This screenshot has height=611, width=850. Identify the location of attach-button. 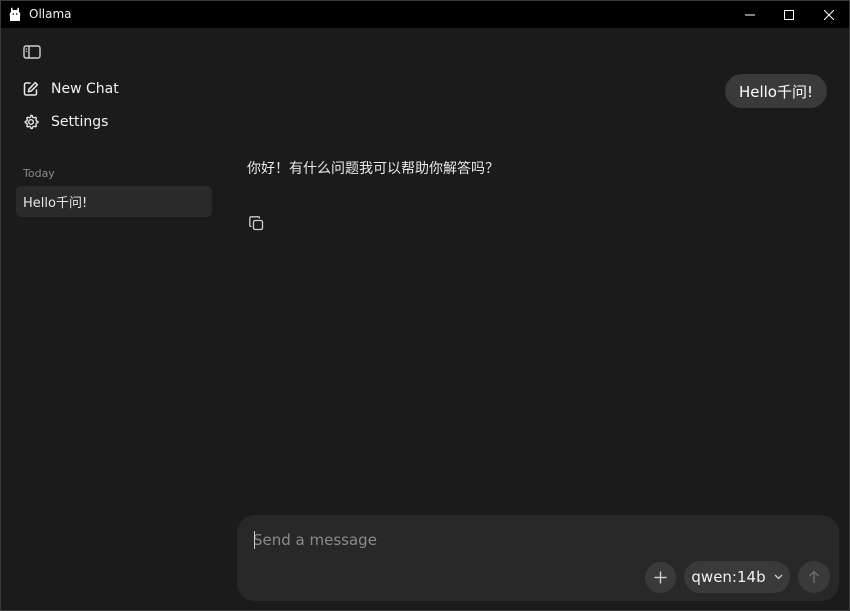
(660, 577).